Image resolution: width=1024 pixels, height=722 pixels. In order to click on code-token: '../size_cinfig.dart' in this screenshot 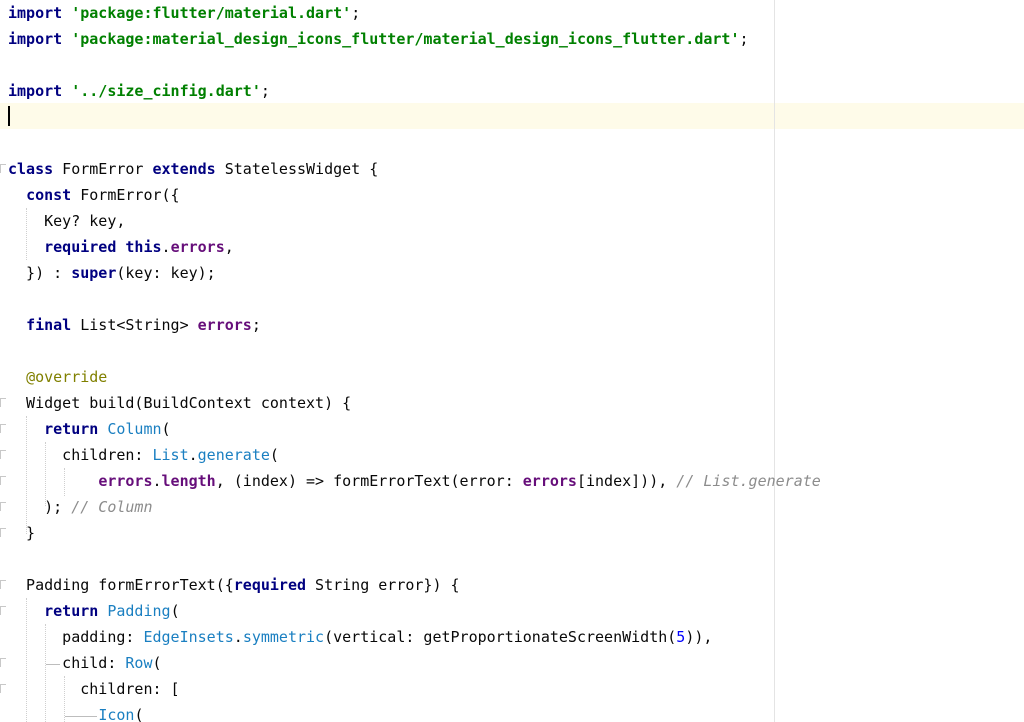, I will do `click(166, 91)`.